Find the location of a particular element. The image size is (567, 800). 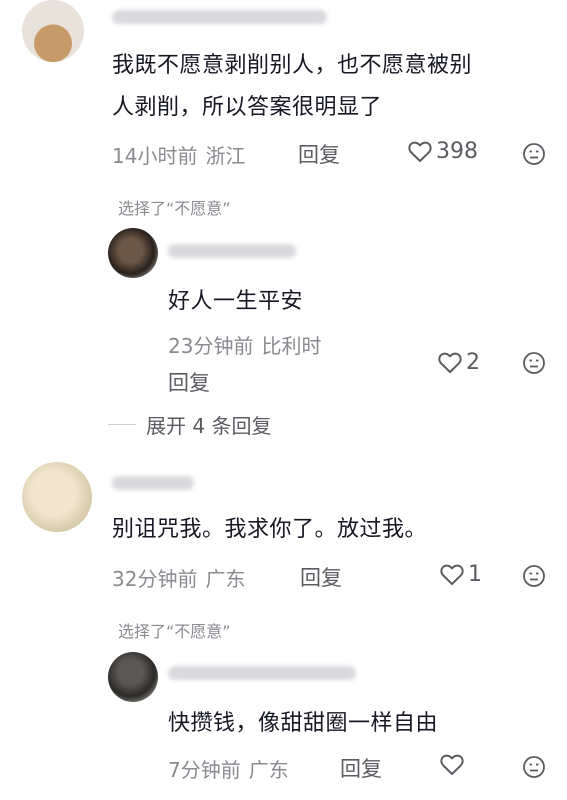

comment-meta: 32分钟前 广东 is located at coordinates (178, 577).